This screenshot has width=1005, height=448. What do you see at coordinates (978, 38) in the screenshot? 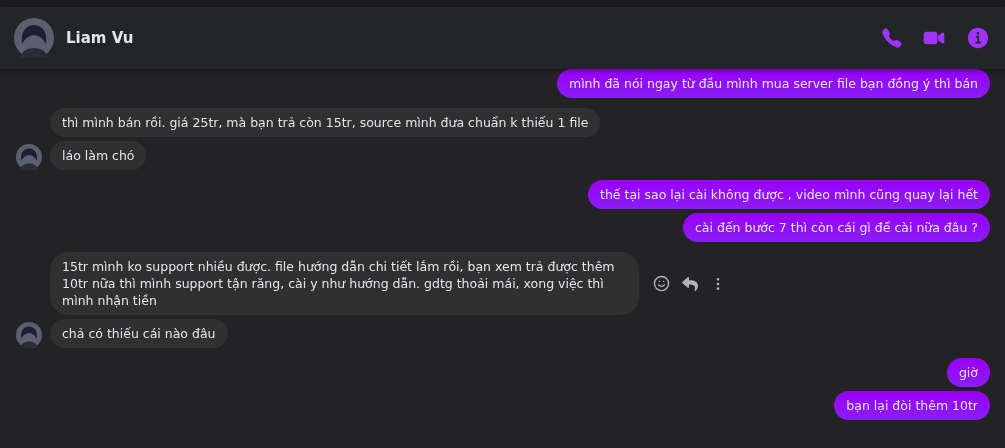
I see `info-icon` at bounding box center [978, 38].